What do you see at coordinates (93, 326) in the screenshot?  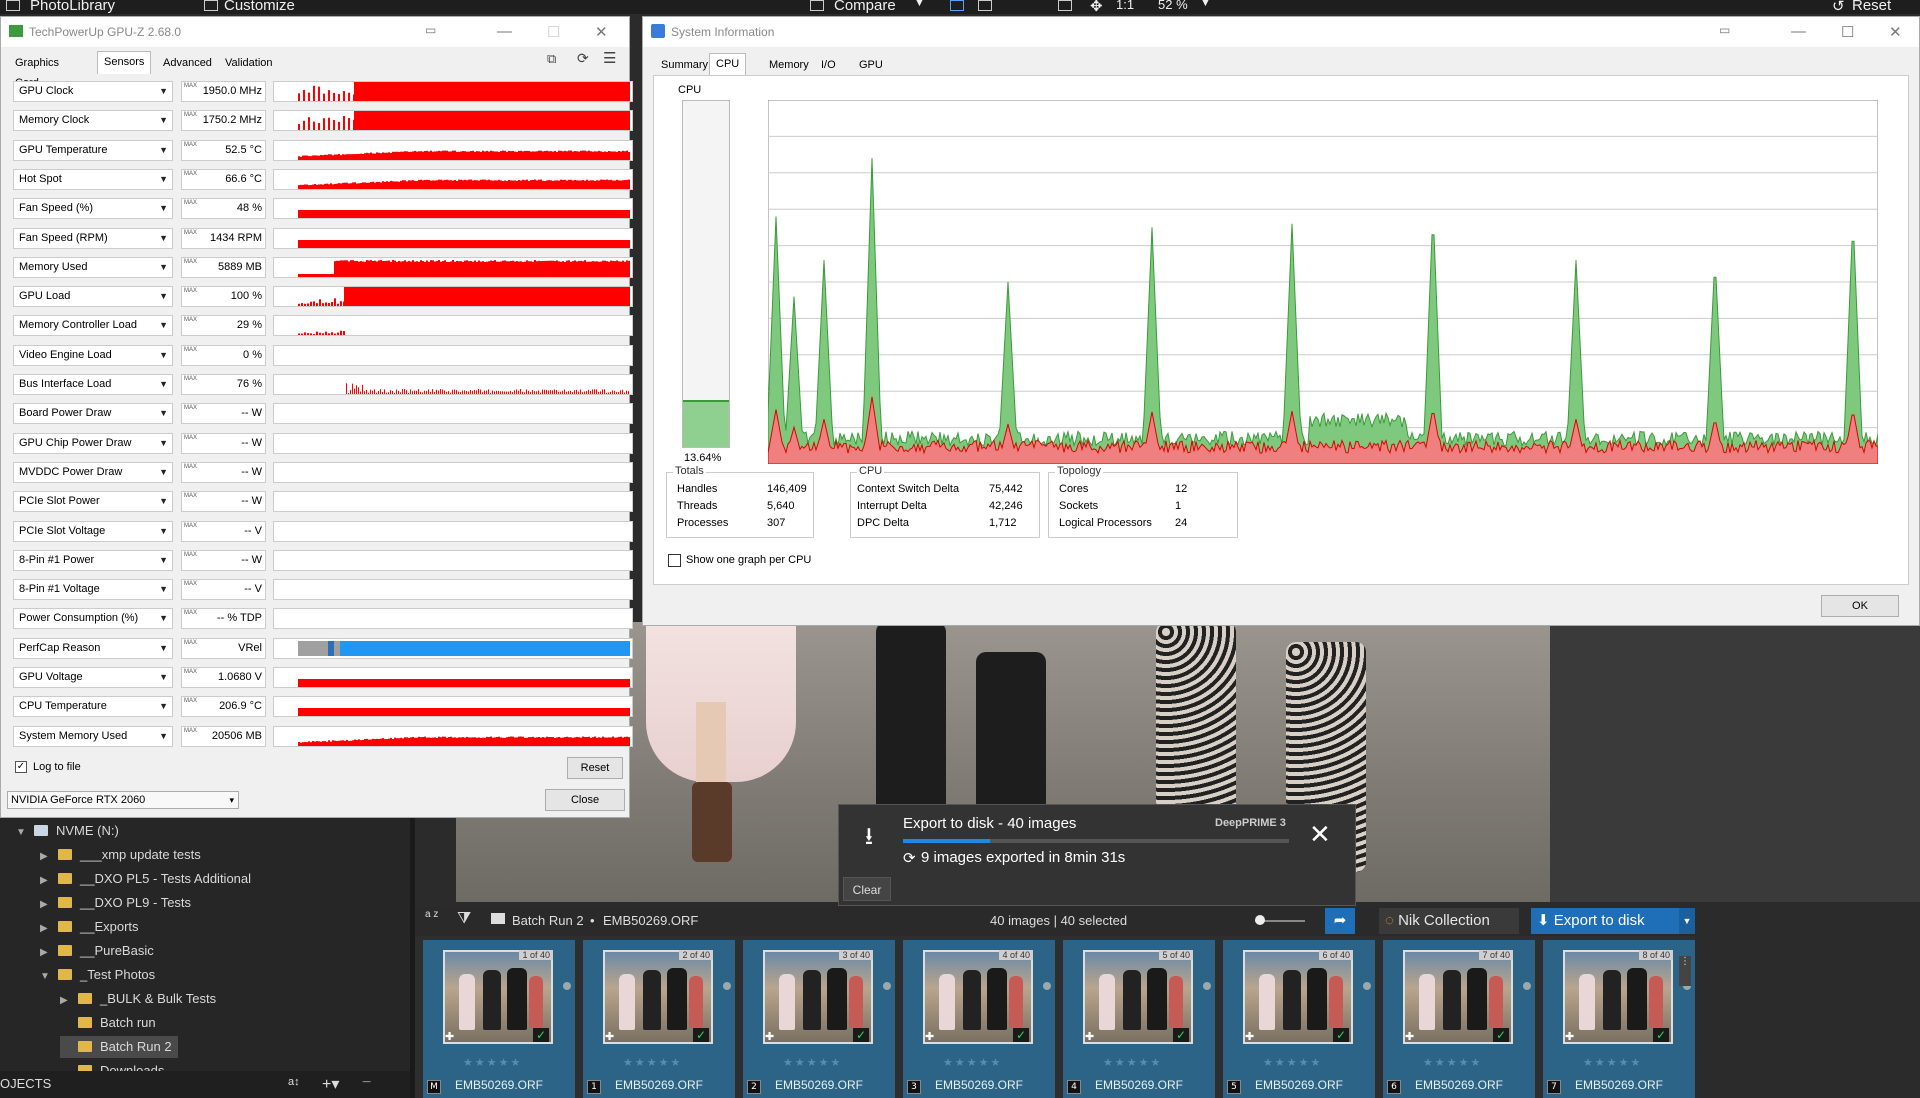 I see `sensor-name-dropdown: Memory Controller Load ▼` at bounding box center [93, 326].